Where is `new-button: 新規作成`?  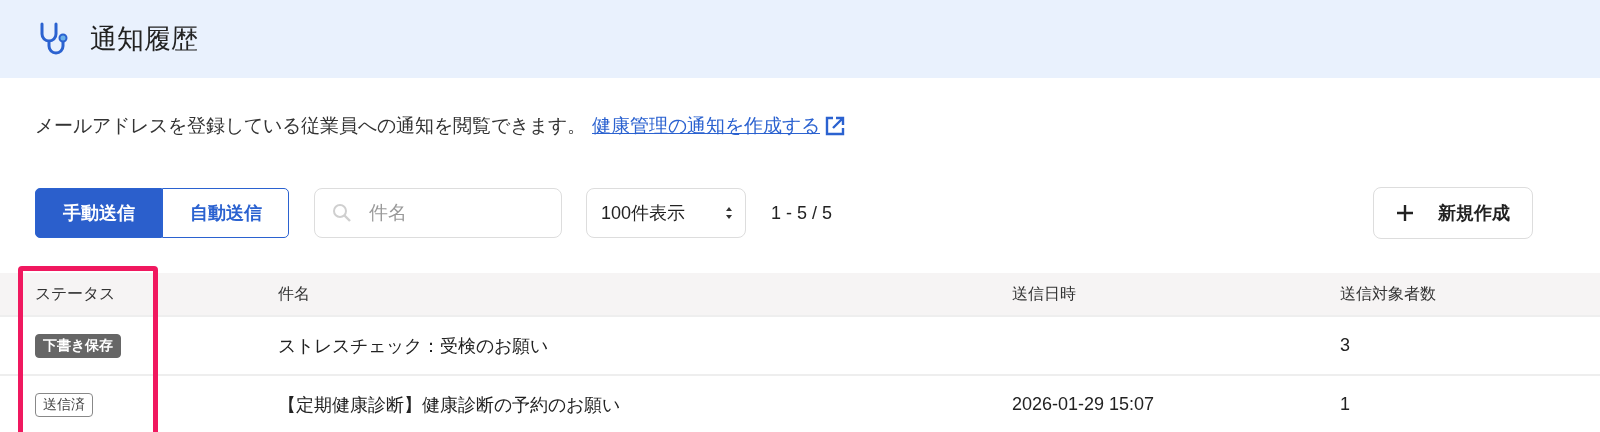
new-button: 新規作成 is located at coordinates (1453, 213).